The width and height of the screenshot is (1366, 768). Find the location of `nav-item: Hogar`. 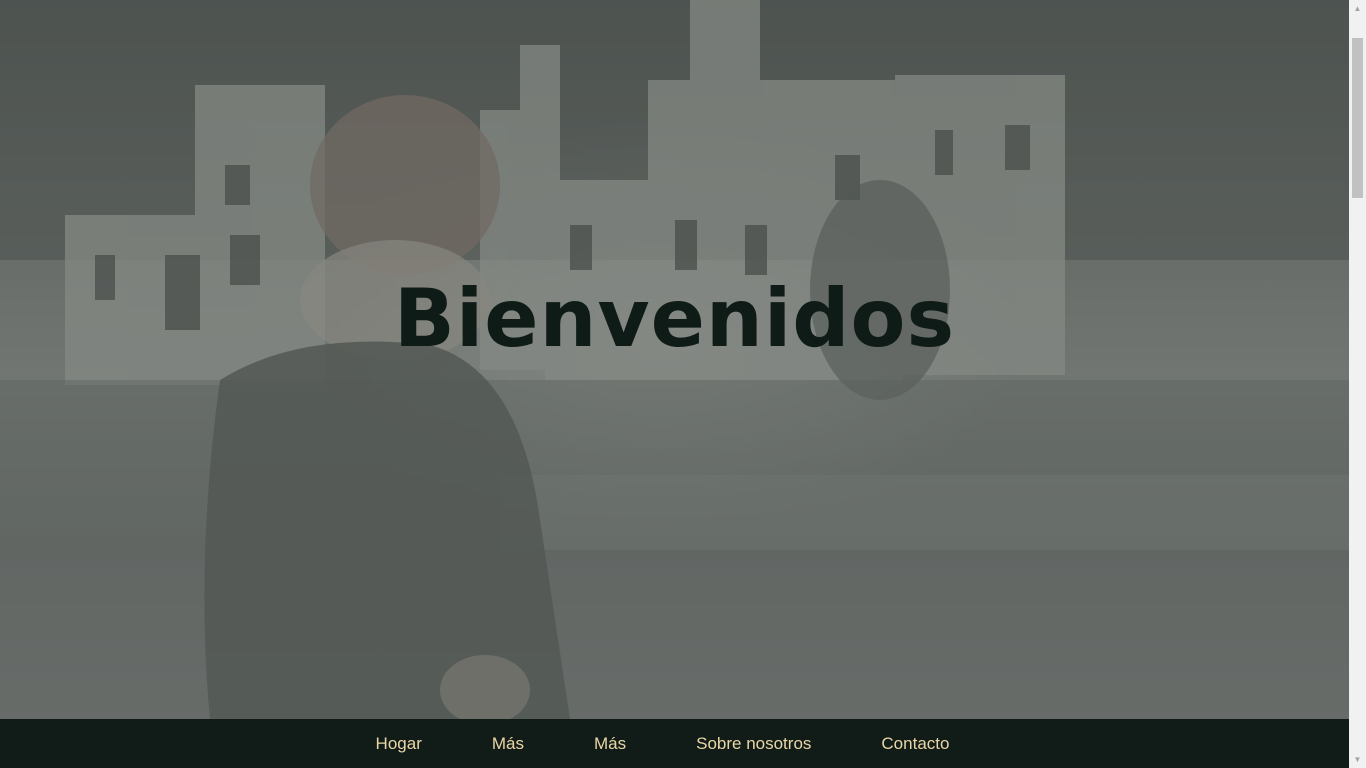

nav-item: Hogar is located at coordinates (399, 744).